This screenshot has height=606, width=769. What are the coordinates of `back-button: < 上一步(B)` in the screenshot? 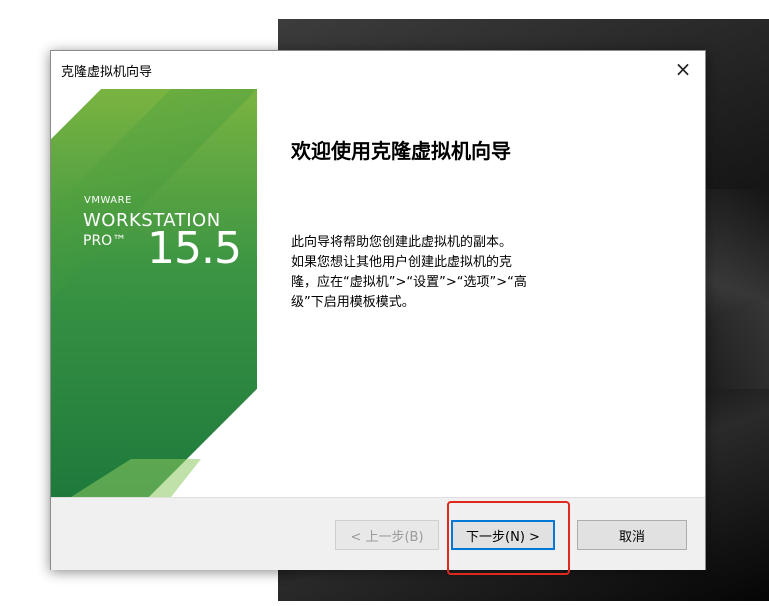 It's located at (387, 535).